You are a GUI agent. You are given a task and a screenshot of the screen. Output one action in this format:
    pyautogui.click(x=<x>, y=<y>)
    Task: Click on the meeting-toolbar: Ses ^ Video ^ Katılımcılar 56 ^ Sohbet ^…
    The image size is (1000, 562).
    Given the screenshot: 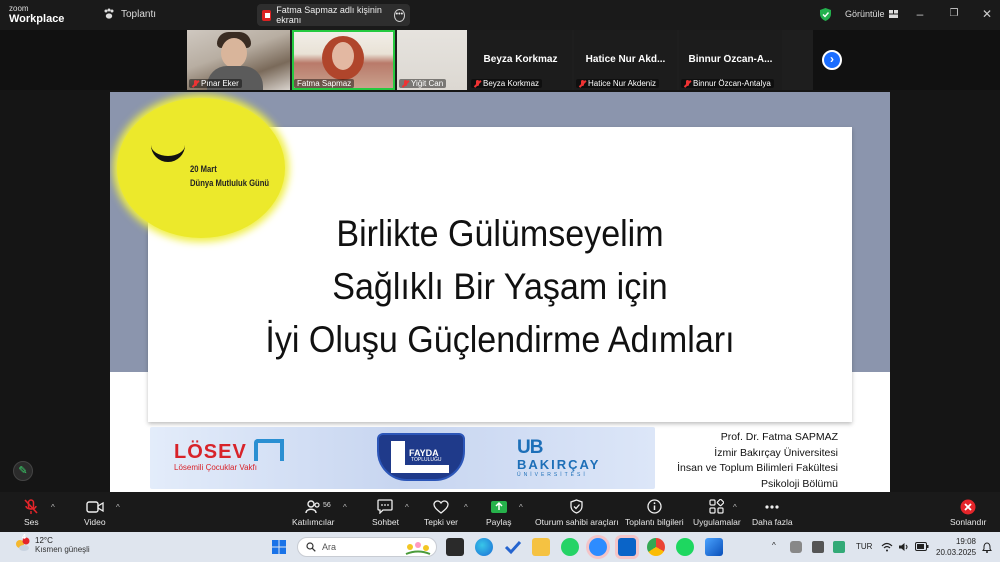 What is the action you would take?
    pyautogui.click(x=500, y=512)
    